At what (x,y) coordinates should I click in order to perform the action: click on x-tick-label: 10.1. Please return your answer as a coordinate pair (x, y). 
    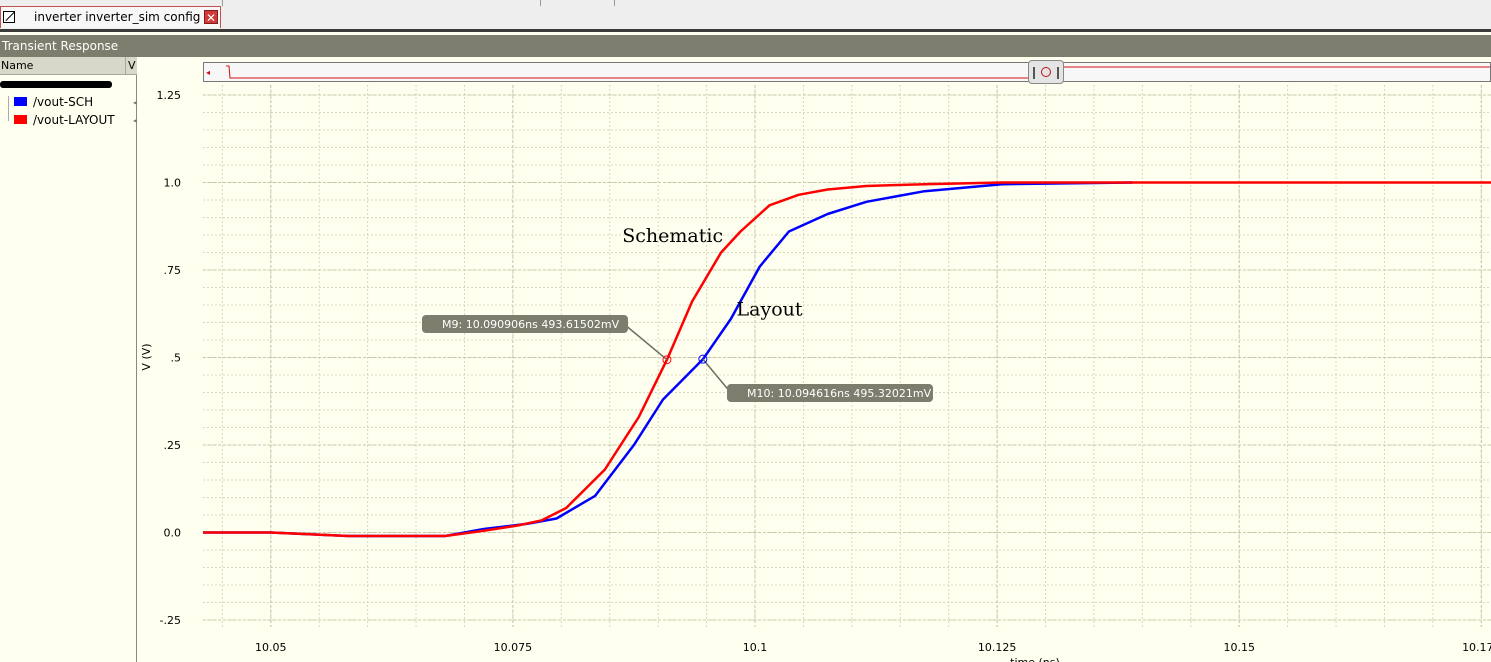
    Looking at the image, I should click on (755, 647).